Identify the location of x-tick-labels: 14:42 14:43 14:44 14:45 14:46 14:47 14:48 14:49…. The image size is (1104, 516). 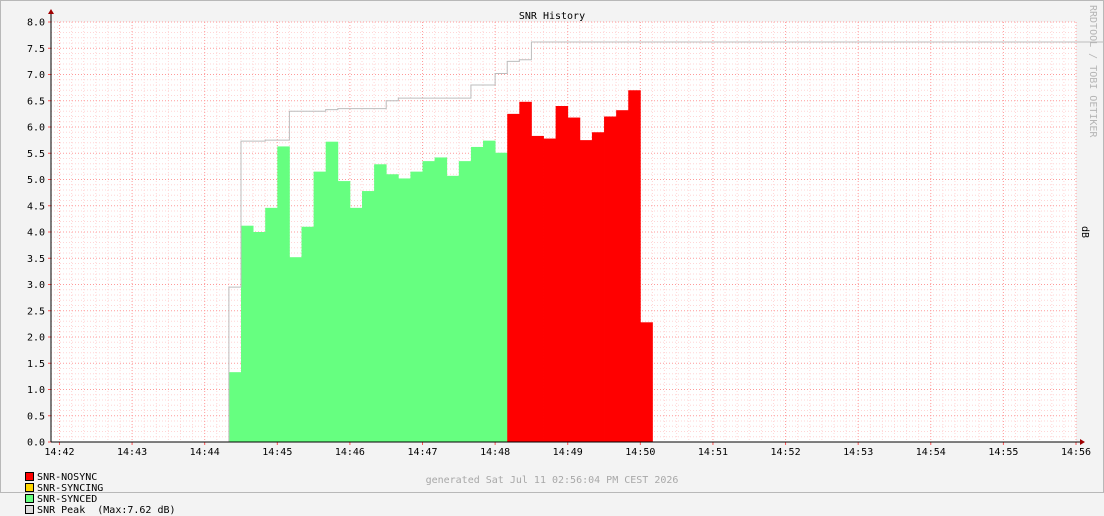
(567, 452).